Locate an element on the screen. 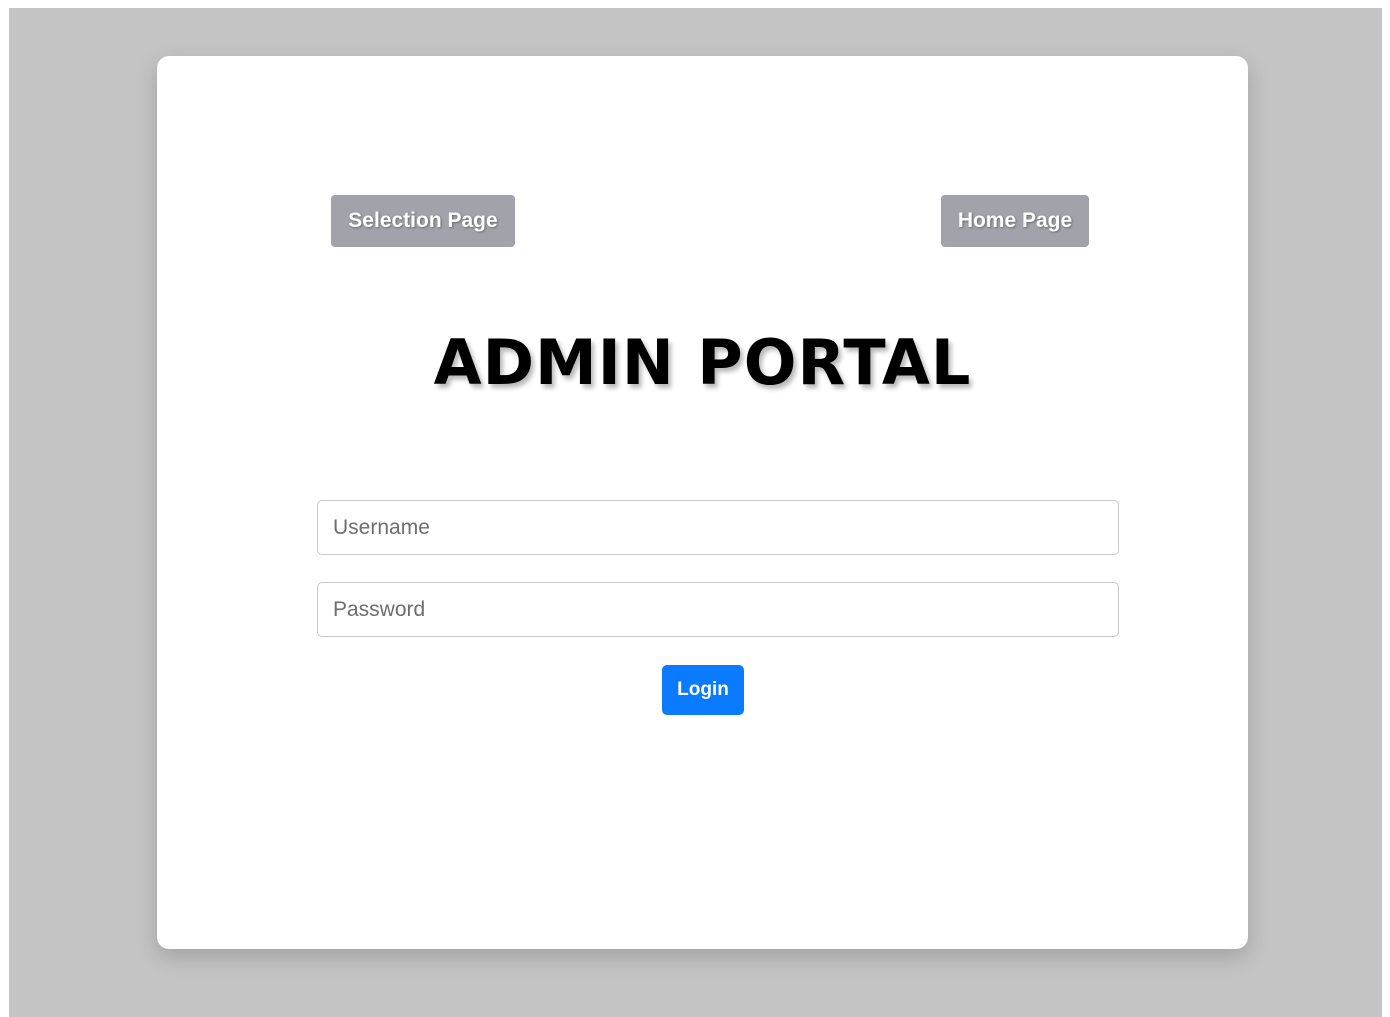 The height and width of the screenshot is (1017, 1390). selection-page-button: Selection Page is located at coordinates (423, 221).